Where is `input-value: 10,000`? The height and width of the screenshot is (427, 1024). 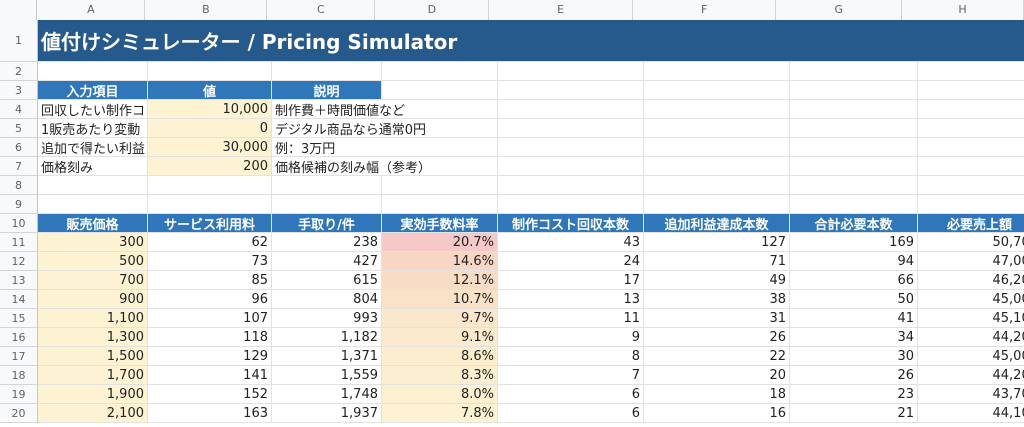 input-value: 10,000 is located at coordinates (210, 109).